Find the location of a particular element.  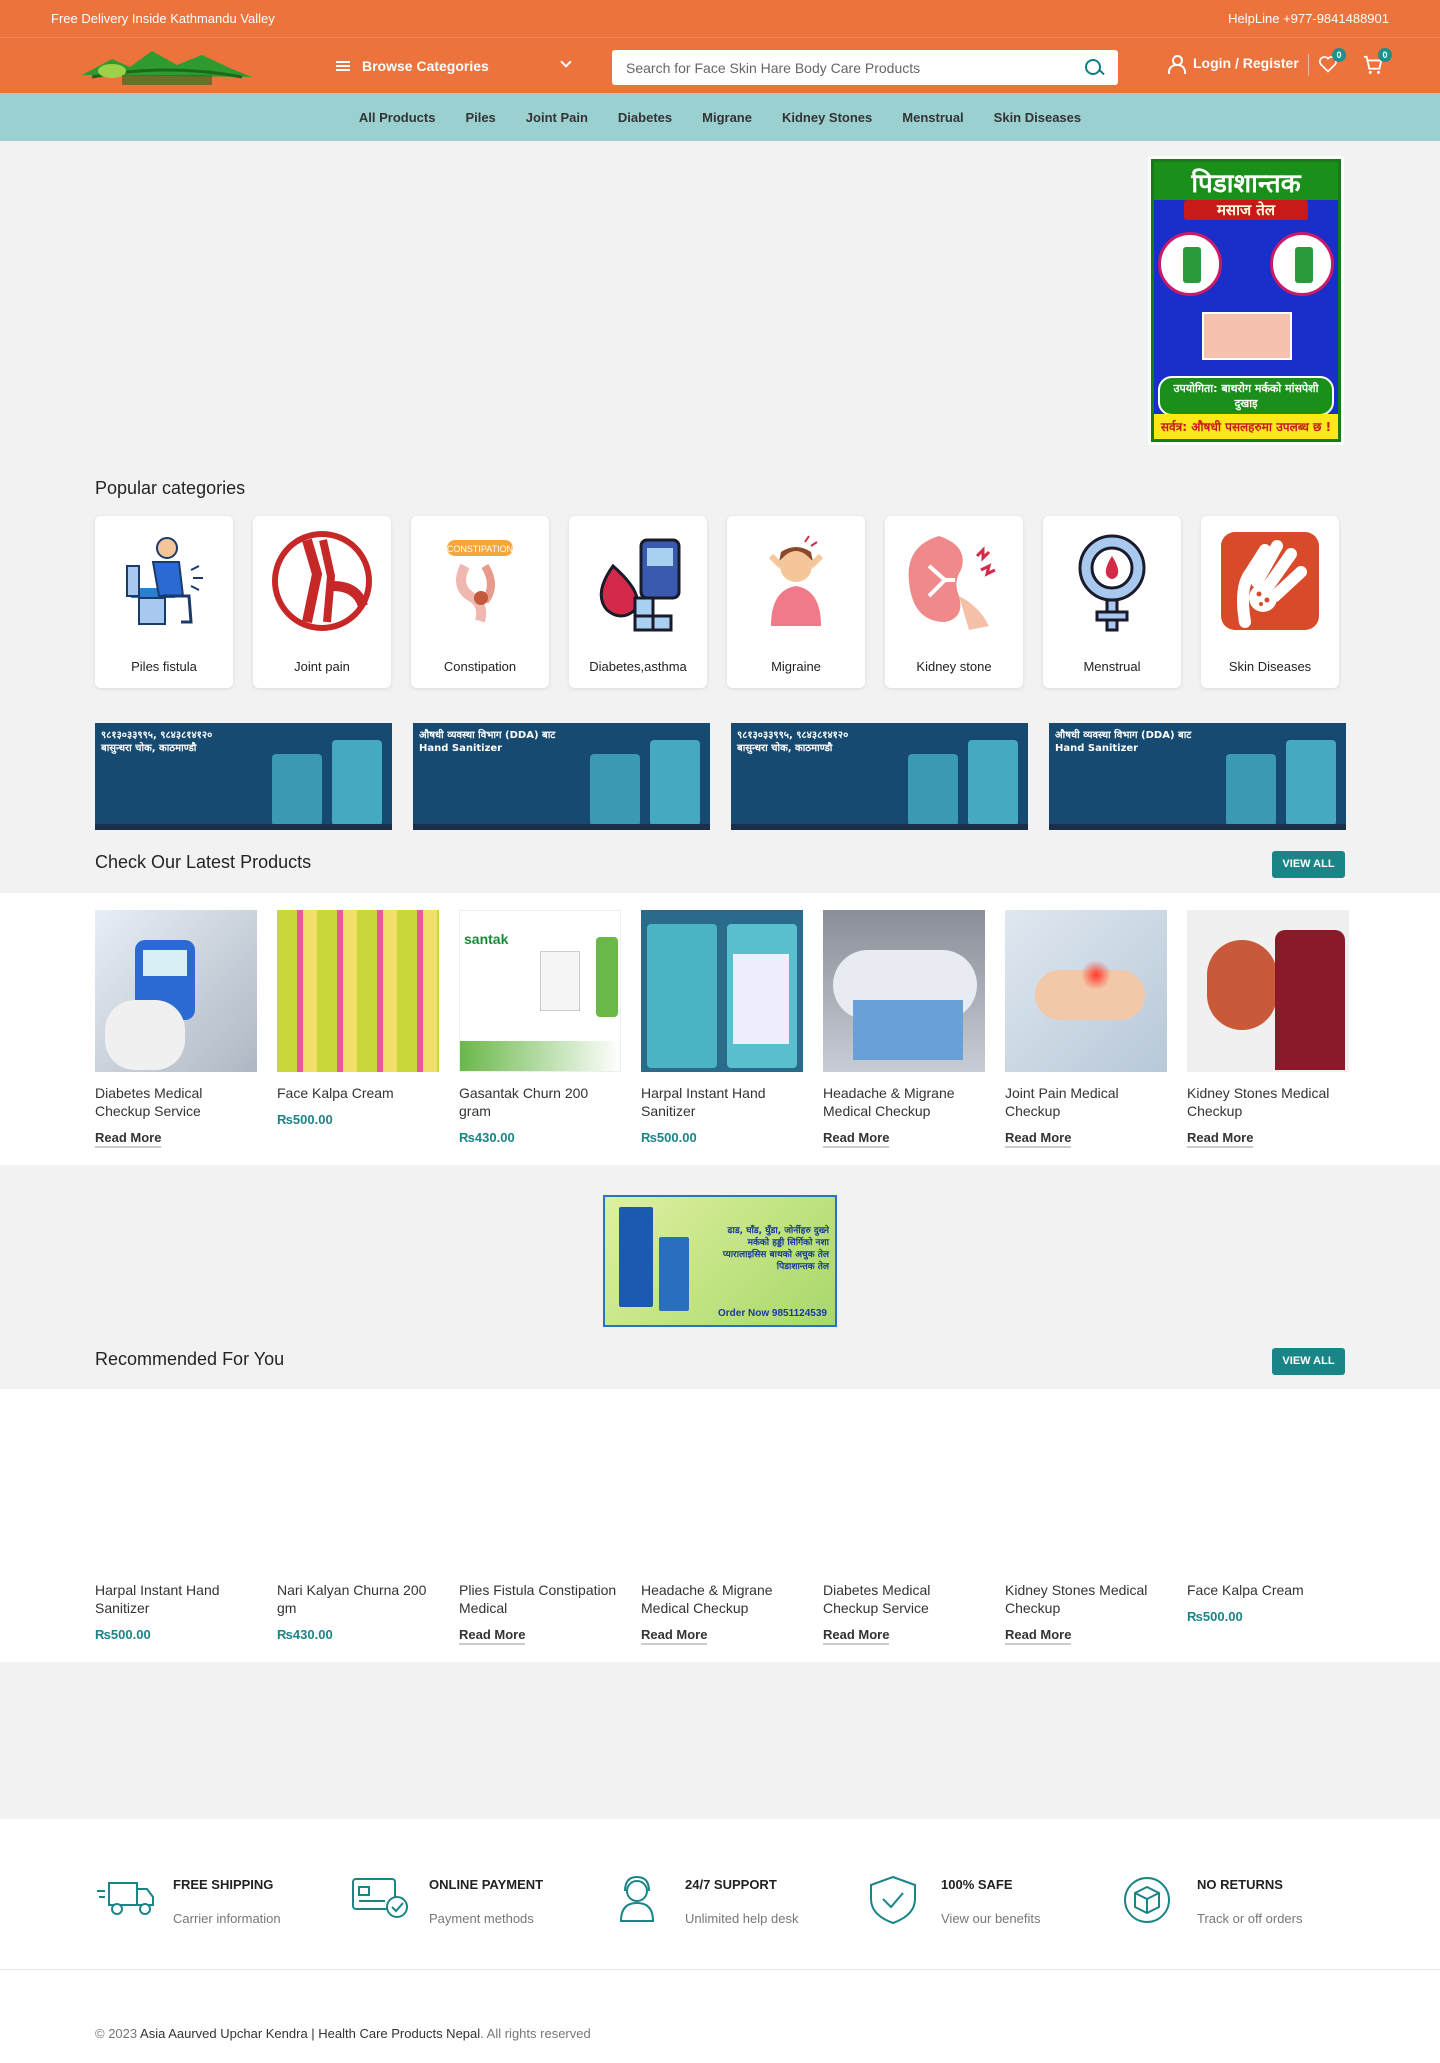

category-card-menstrual: Menstrual is located at coordinates (1112, 602).